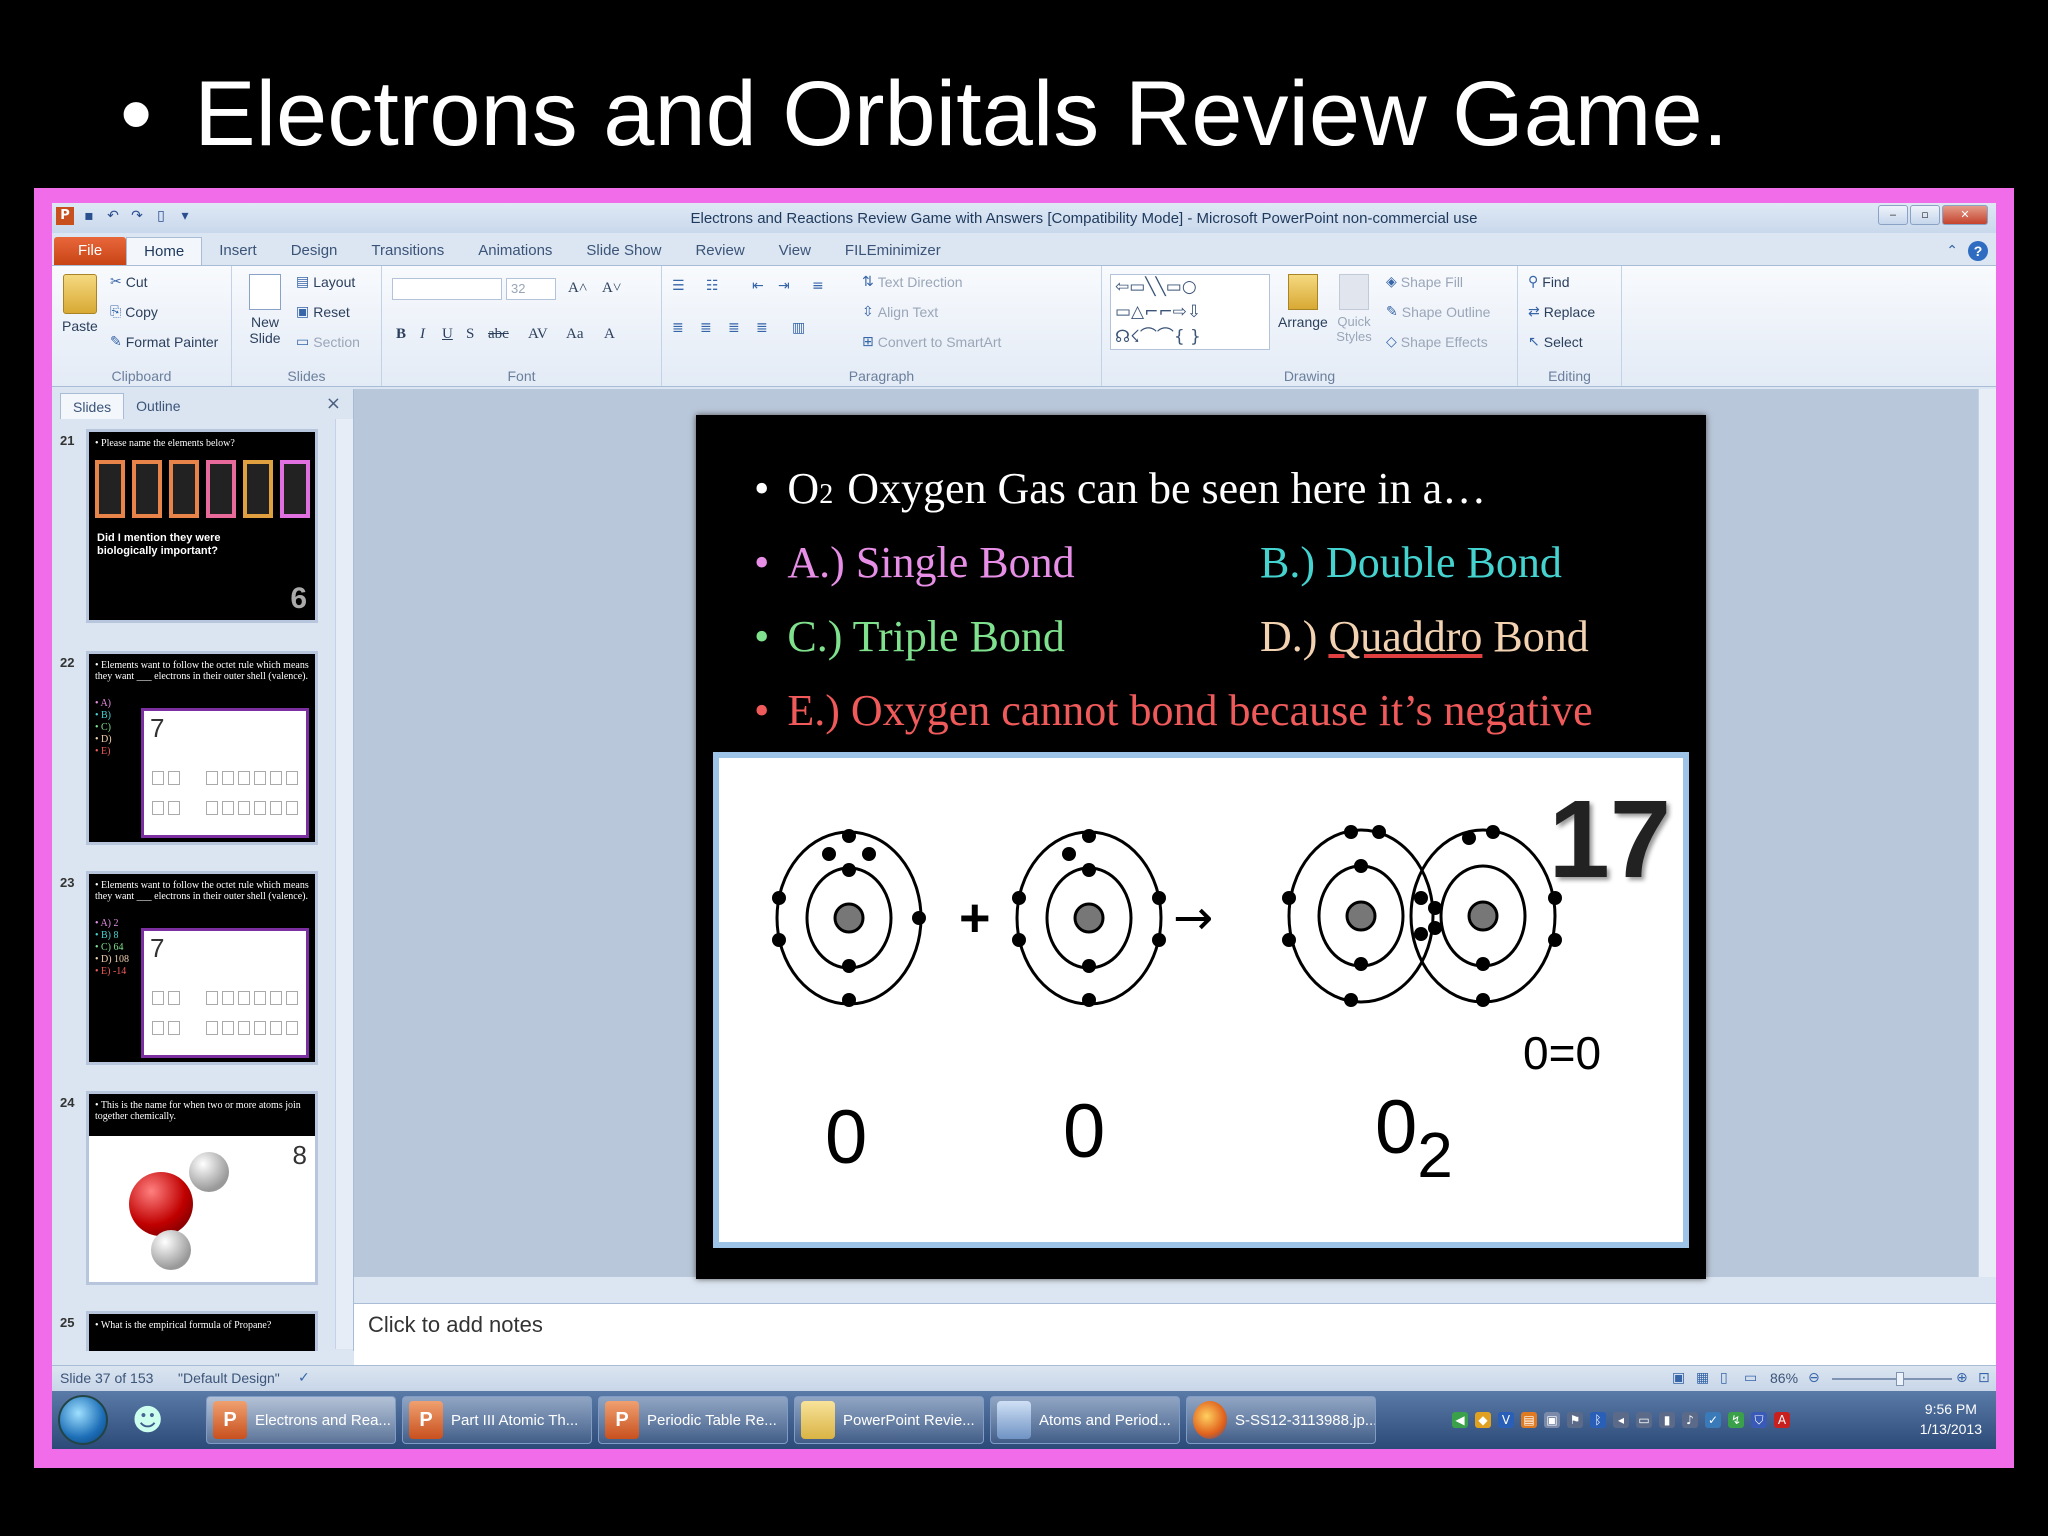 The height and width of the screenshot is (1536, 2048). What do you see at coordinates (758, 286) in the screenshot?
I see `decrease-indent-button: ⇤` at bounding box center [758, 286].